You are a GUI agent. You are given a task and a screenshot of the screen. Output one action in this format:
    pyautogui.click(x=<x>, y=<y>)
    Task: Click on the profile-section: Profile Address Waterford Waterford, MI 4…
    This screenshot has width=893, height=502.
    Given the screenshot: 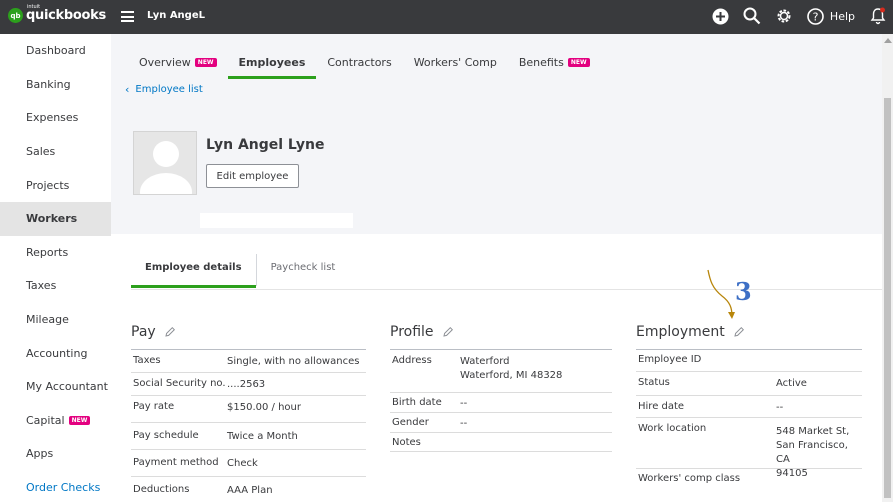 What is the action you would take?
    pyautogui.click(x=501, y=387)
    